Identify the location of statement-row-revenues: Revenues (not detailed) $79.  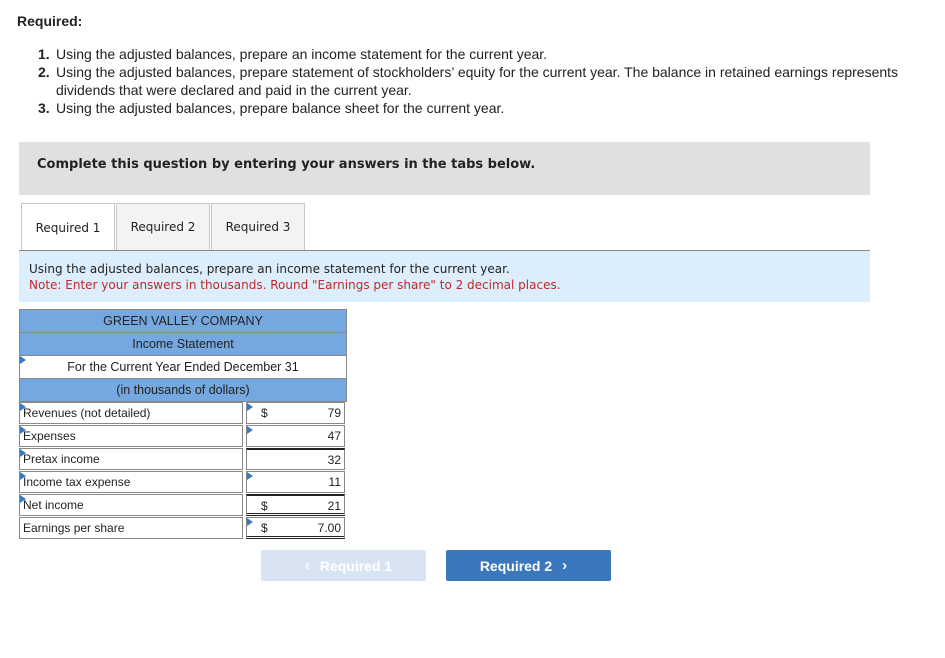
(183, 413).